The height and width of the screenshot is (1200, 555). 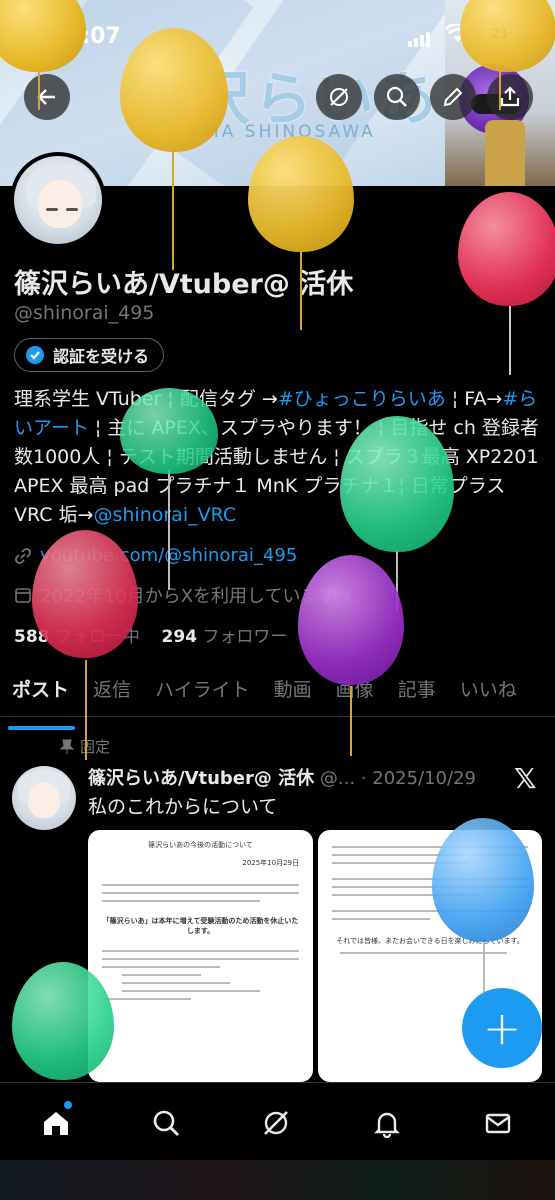 I want to click on nav-notifications, so click(x=387, y=1123).